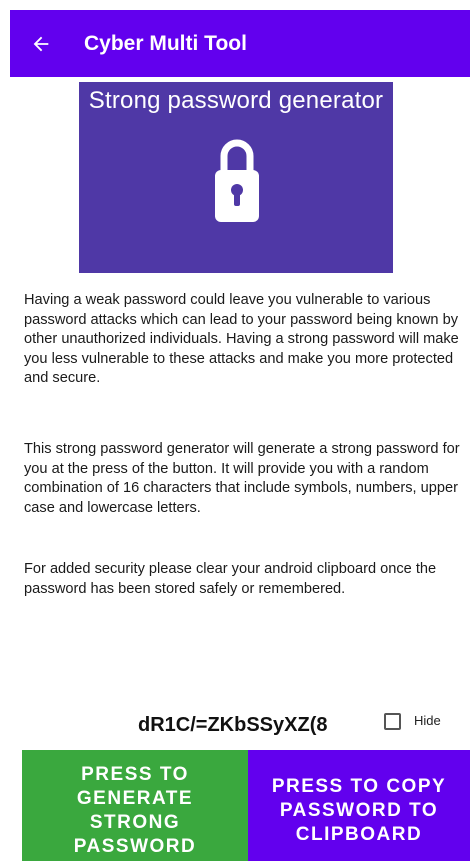  Describe the element at coordinates (236, 100) in the screenshot. I see `banner-title: Strong password generator` at that location.